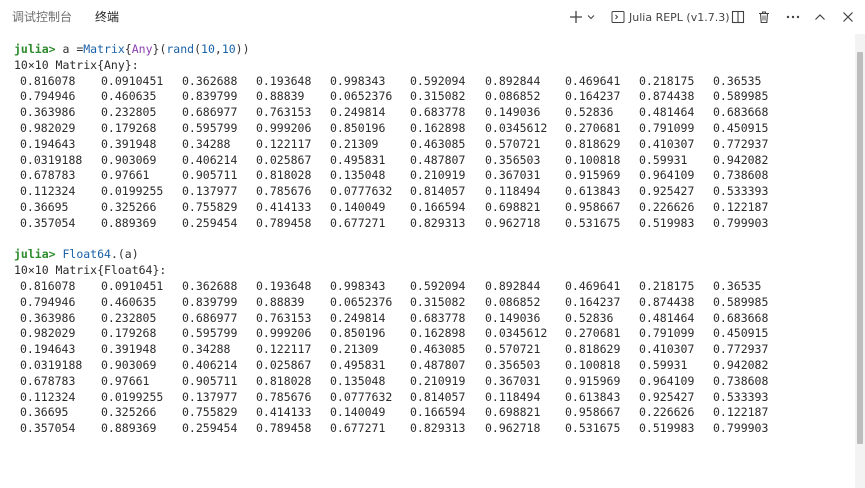 This screenshot has height=488, width=865. Describe the element at coordinates (513, 317) in the screenshot. I see `matrix-cell: 0.149036` at that location.